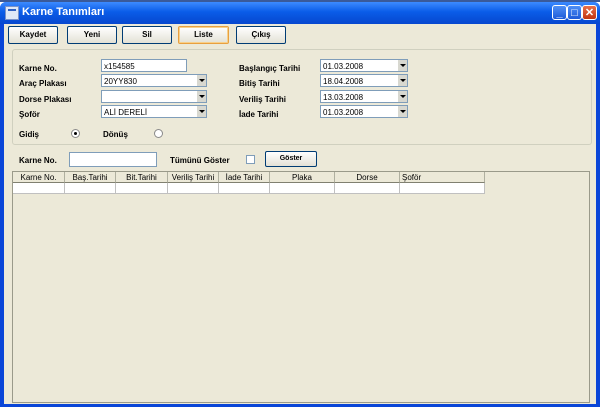  What do you see at coordinates (259, 83) in the screenshot?
I see `bitis-tarihi-label: Bitiş Tarihi` at bounding box center [259, 83].